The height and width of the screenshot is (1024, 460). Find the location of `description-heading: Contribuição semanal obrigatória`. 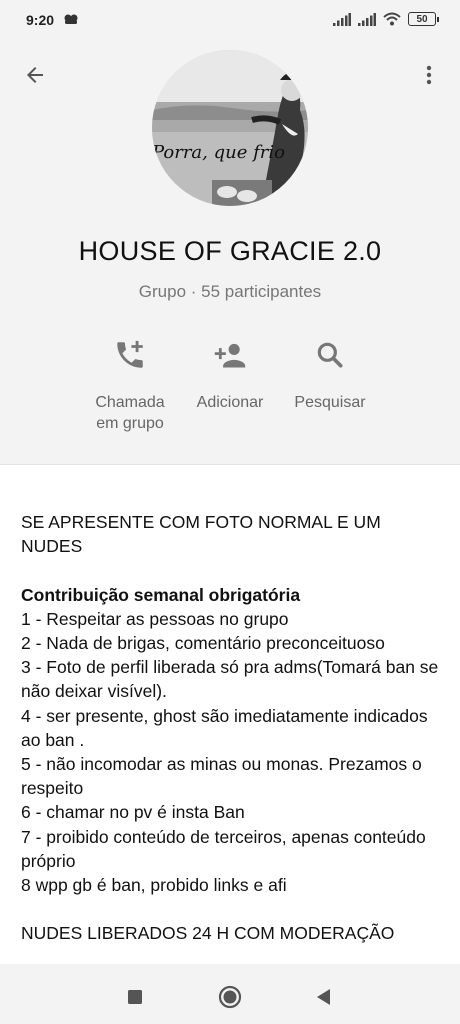

description-heading: Contribuição semanal obrigatória is located at coordinates (233, 595).